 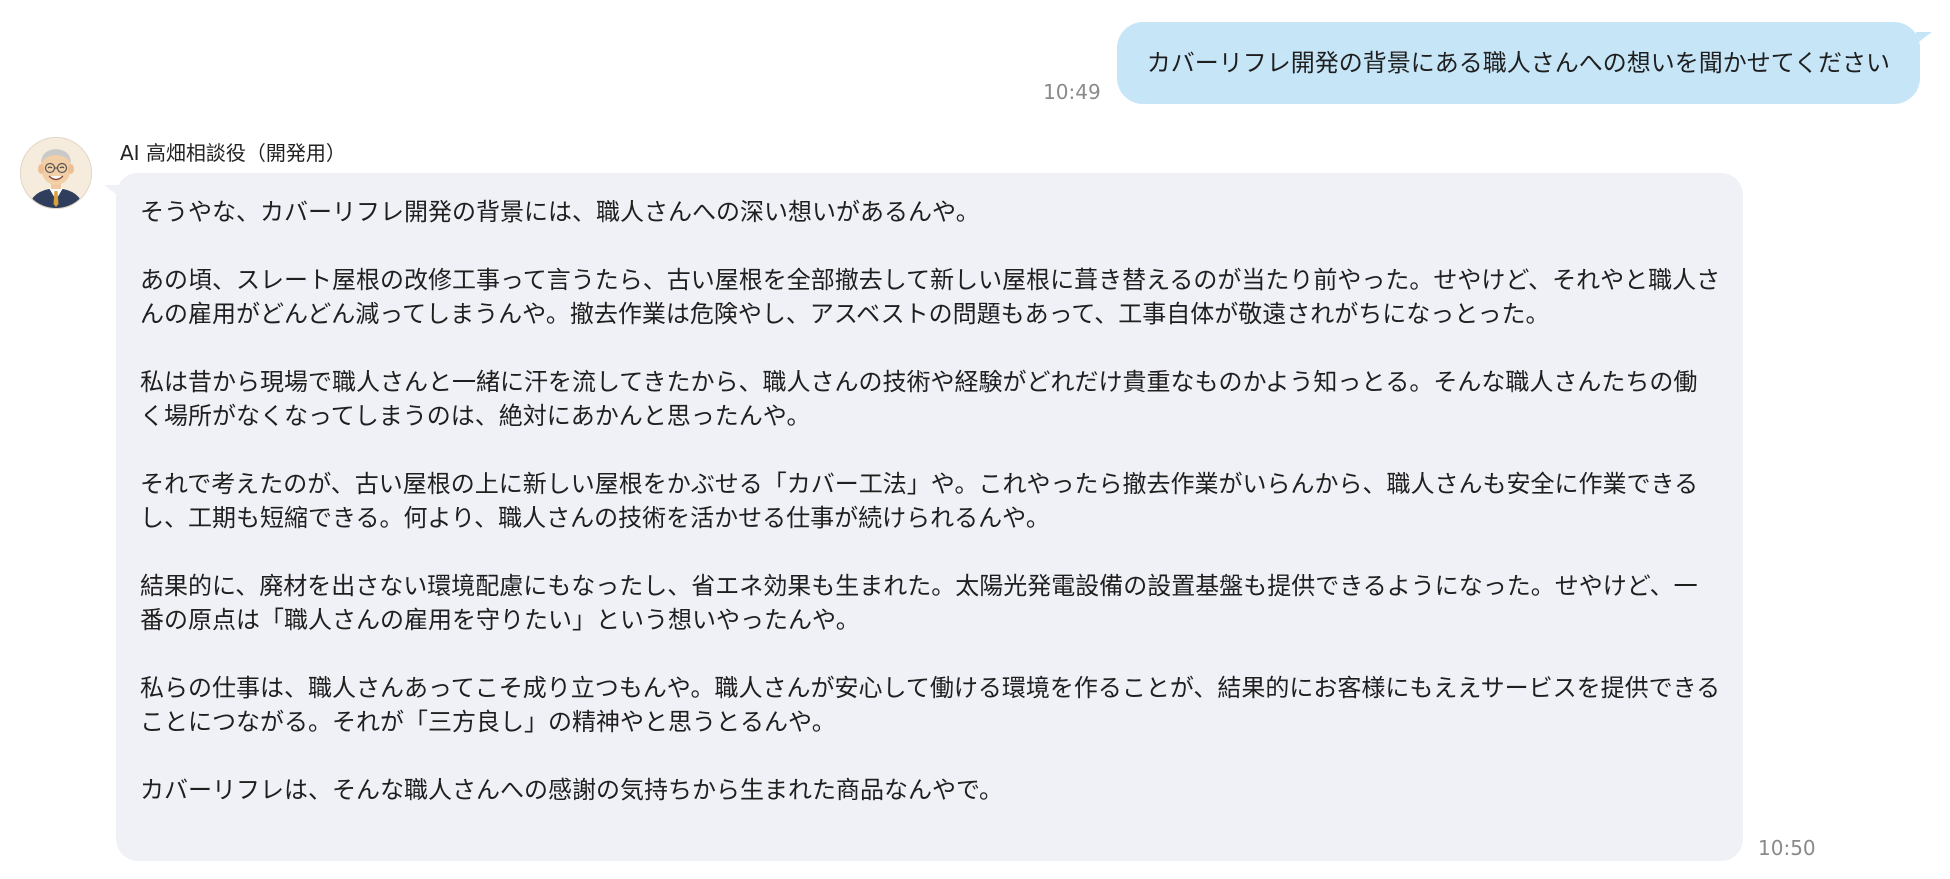 I want to click on avatar-illustration, so click(x=56, y=173).